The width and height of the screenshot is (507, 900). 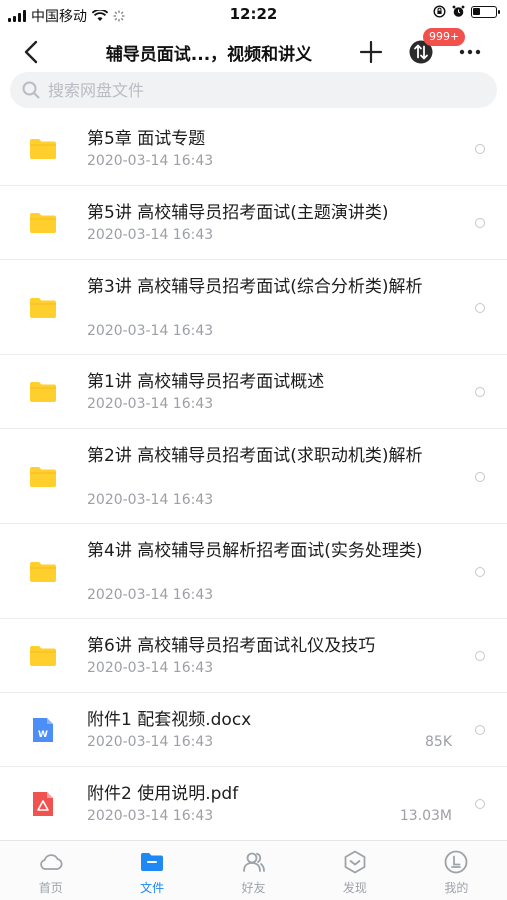 What do you see at coordinates (371, 52) in the screenshot?
I see `add-icon` at bounding box center [371, 52].